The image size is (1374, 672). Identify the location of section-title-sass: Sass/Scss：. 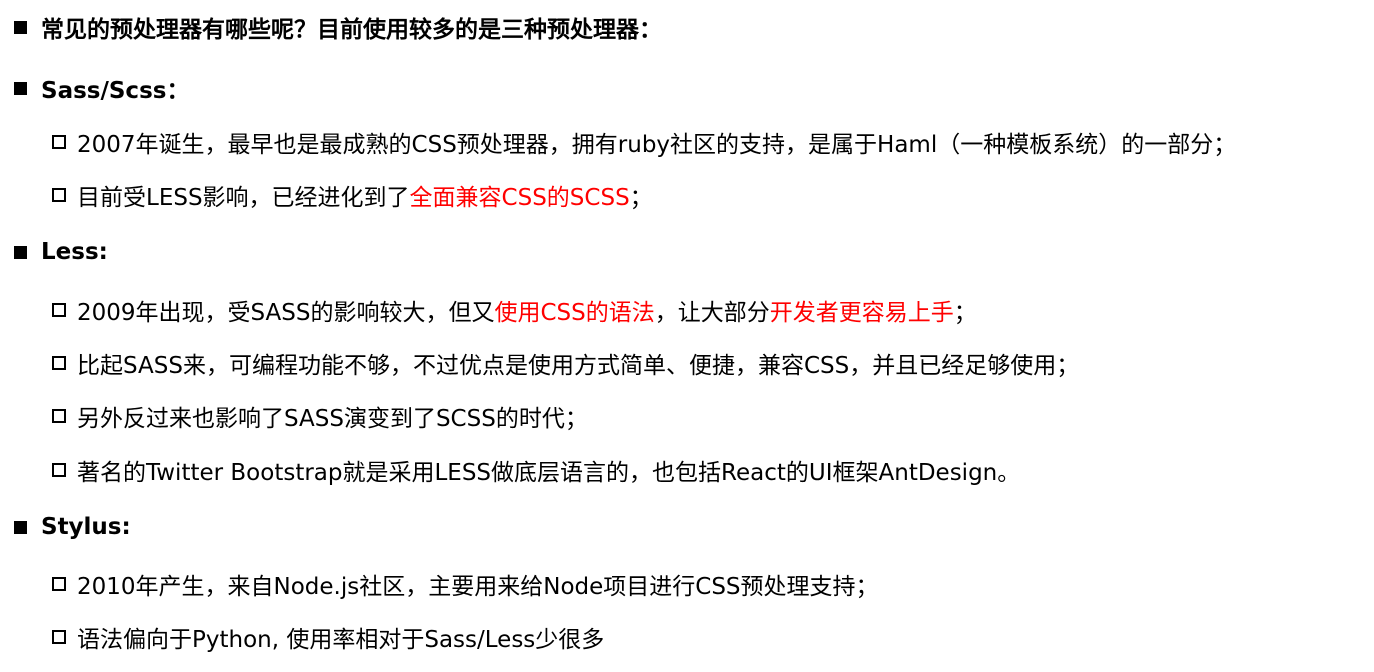
(101, 88).